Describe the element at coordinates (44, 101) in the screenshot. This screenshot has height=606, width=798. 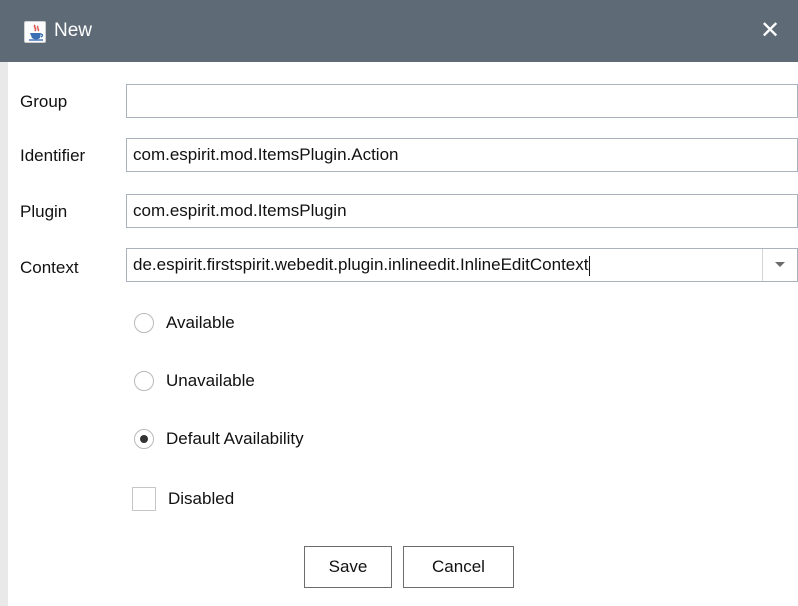
I see `group-label: Group` at that location.